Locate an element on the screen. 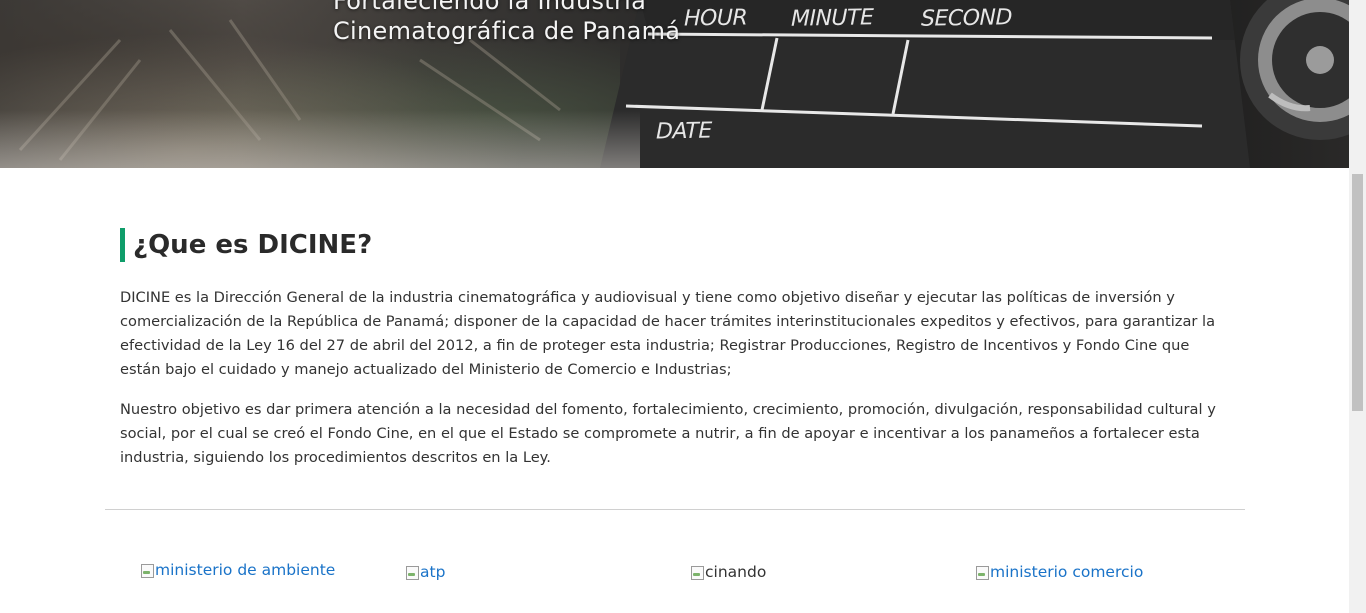  hero-title-line1: Fortaleciendo la Industria is located at coordinates (490, 7).